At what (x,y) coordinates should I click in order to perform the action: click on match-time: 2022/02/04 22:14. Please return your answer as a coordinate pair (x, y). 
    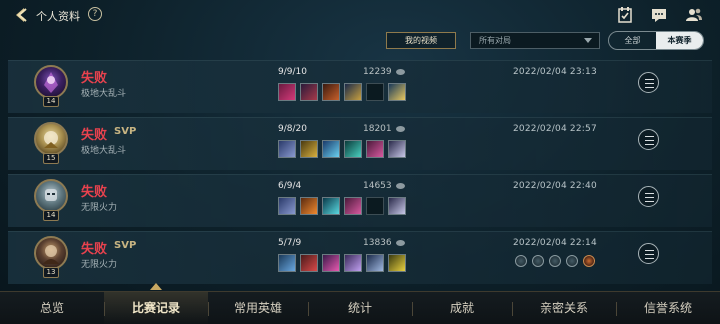
    Looking at the image, I should click on (555, 243).